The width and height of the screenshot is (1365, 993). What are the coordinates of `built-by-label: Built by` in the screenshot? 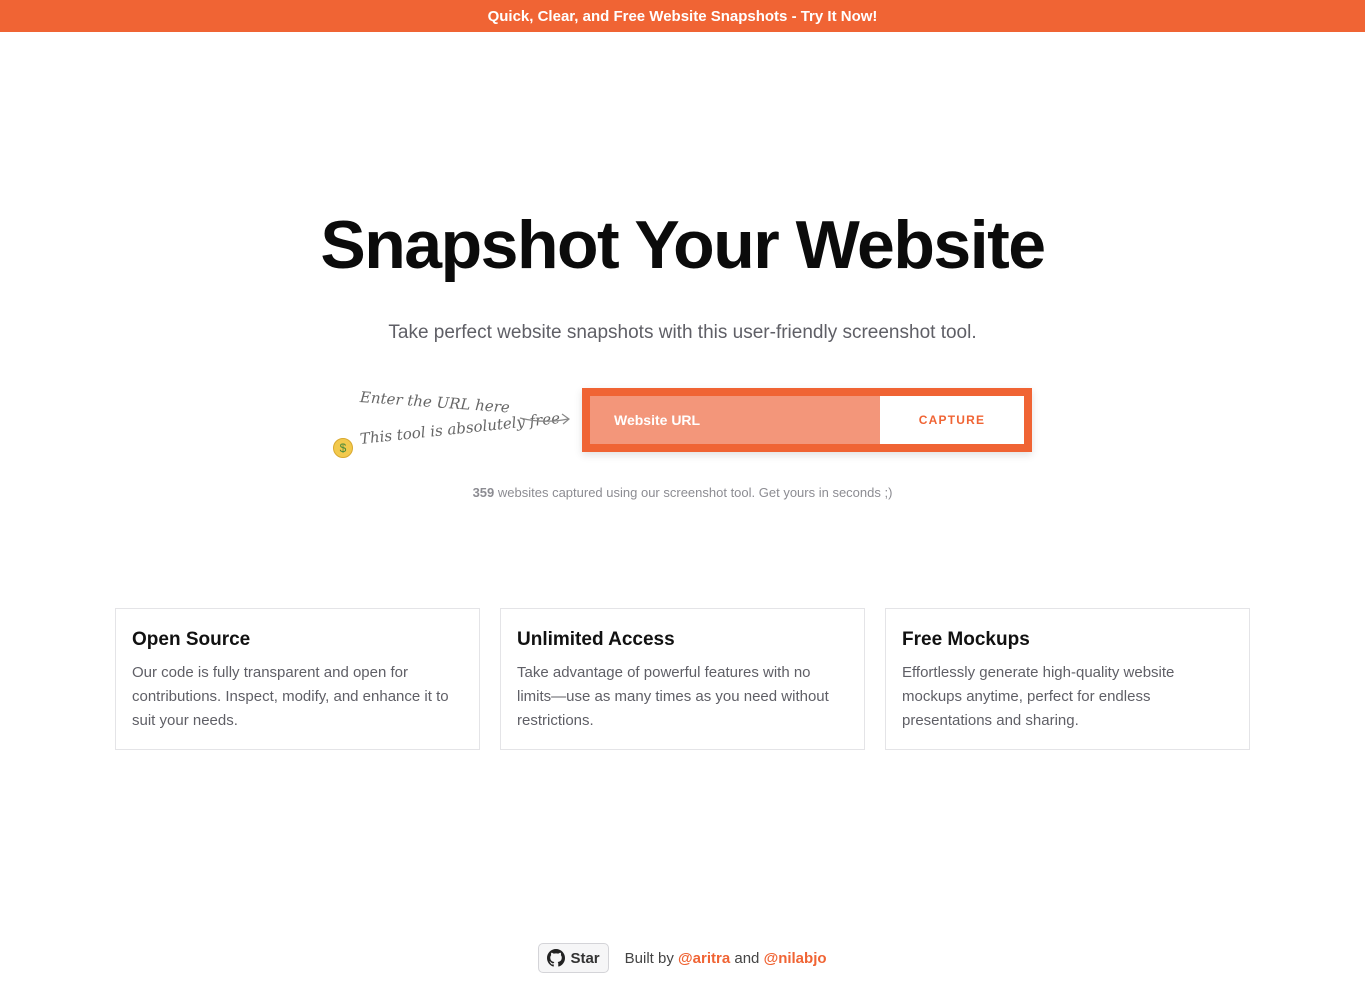 It's located at (649, 958).